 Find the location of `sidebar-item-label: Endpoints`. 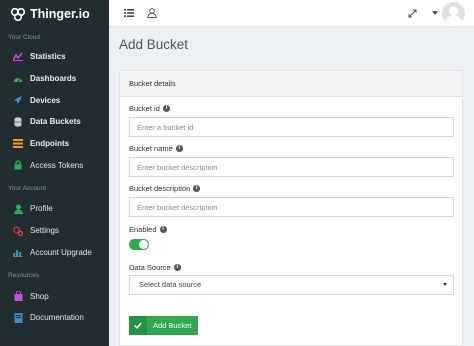

sidebar-item-label: Endpoints is located at coordinates (50, 144).